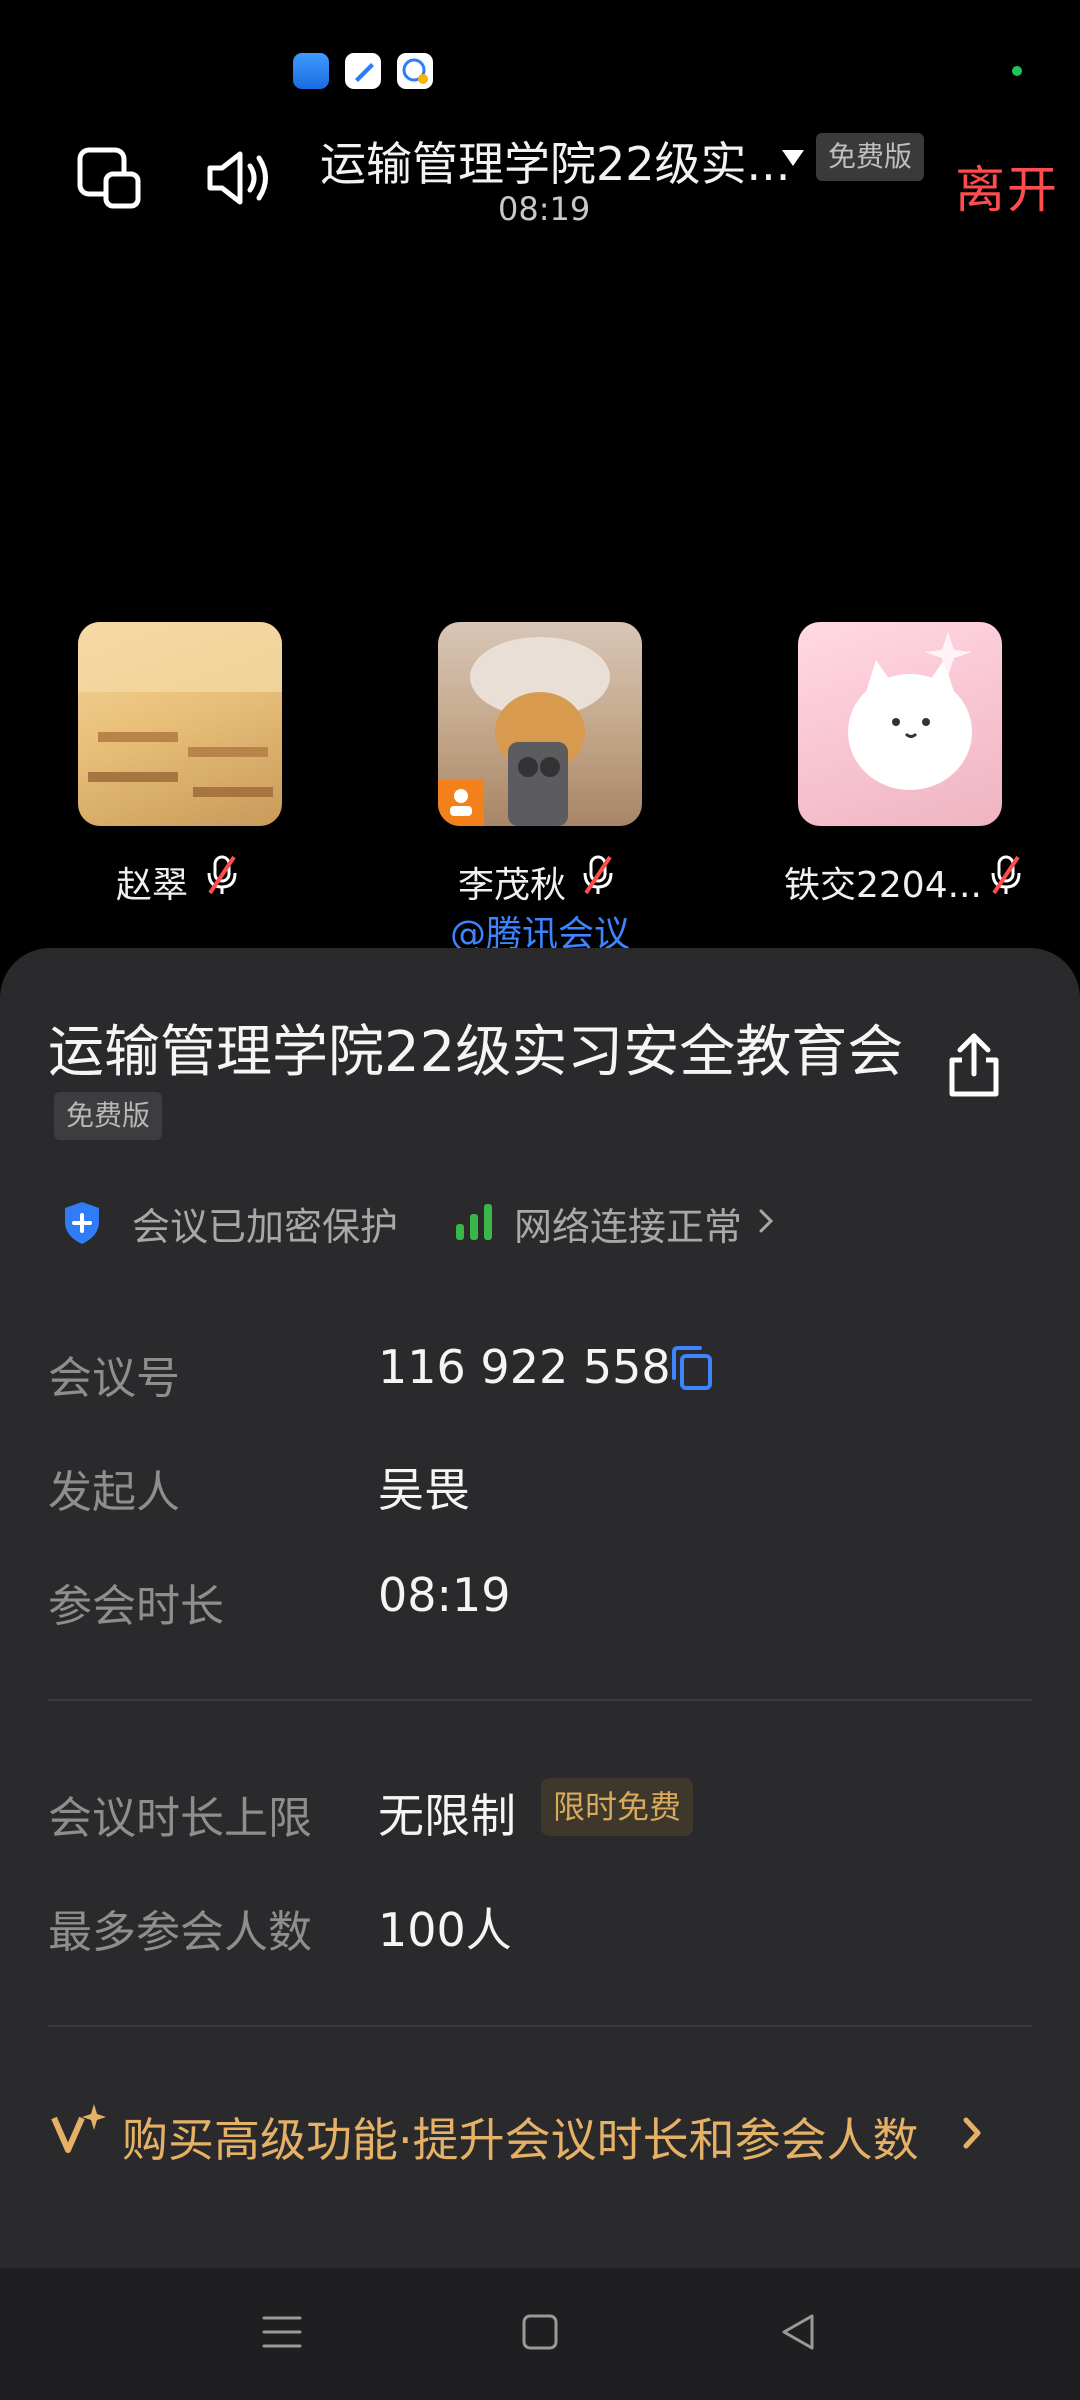 This screenshot has width=1080, height=2400. Describe the element at coordinates (114, 1378) in the screenshot. I see `meeting-id-label: 会议号` at that location.